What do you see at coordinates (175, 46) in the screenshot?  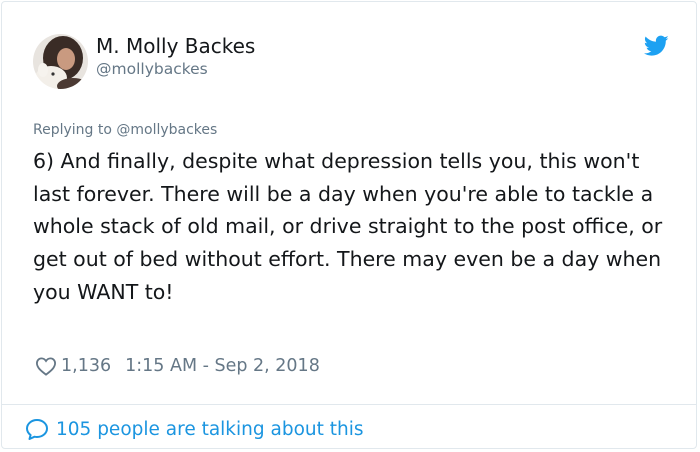 I see `display-name: M. Molly Backes` at bounding box center [175, 46].